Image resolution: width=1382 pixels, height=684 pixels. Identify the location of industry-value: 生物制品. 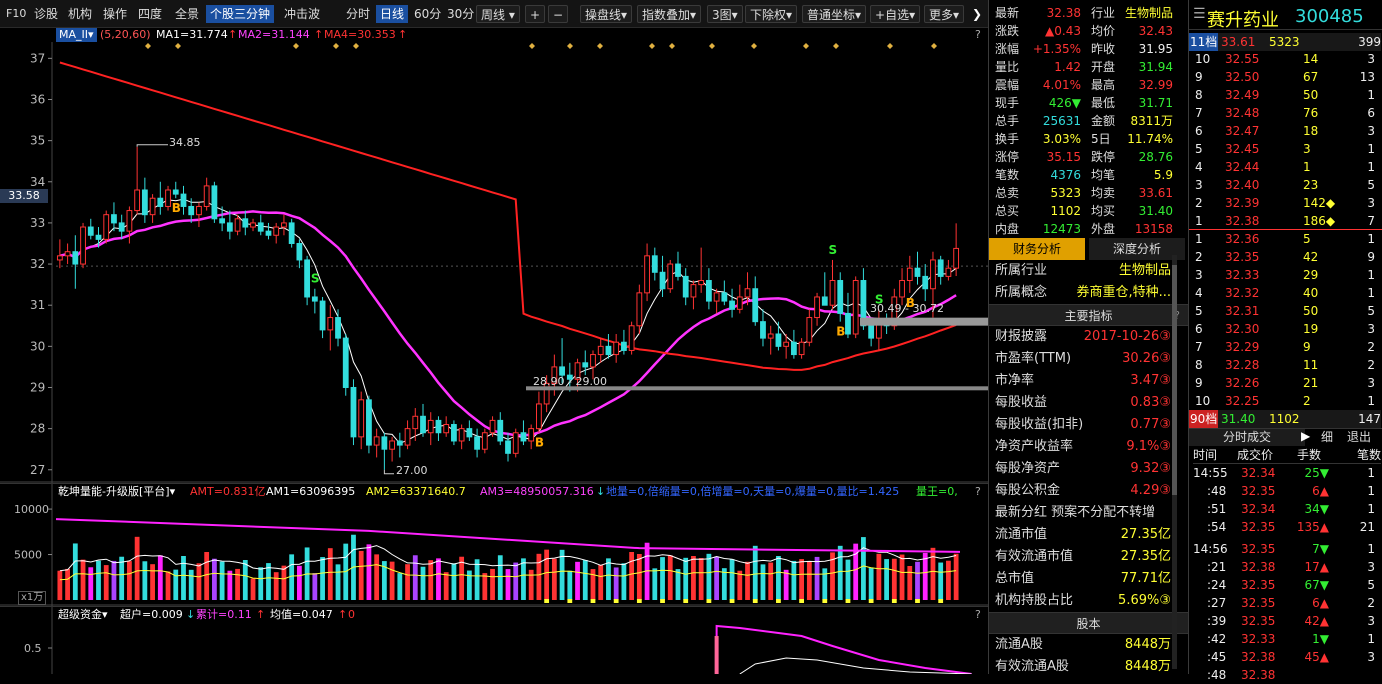
(1145, 271).